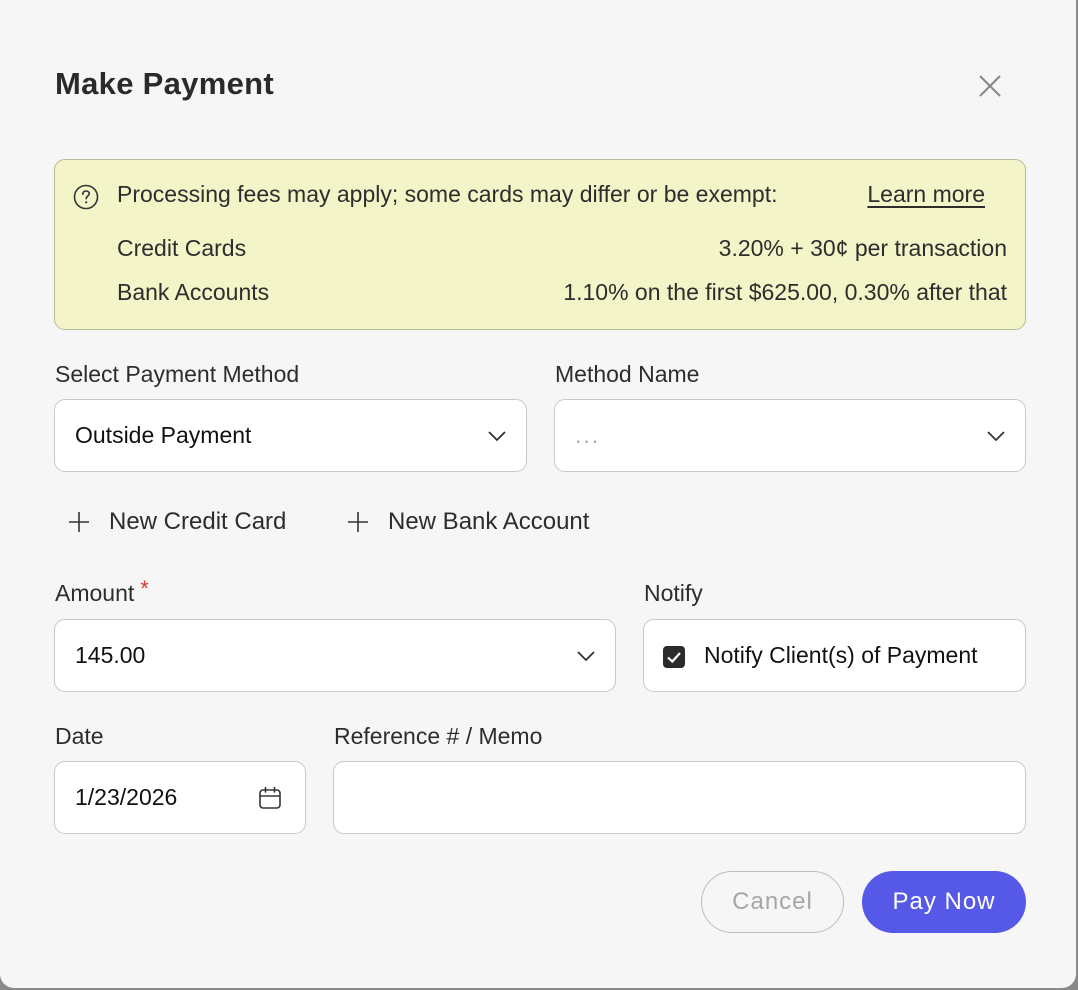 Image resolution: width=1078 pixels, height=990 pixels. I want to click on fee-rate: 3.20% + 30¢ per transaction, so click(862, 248).